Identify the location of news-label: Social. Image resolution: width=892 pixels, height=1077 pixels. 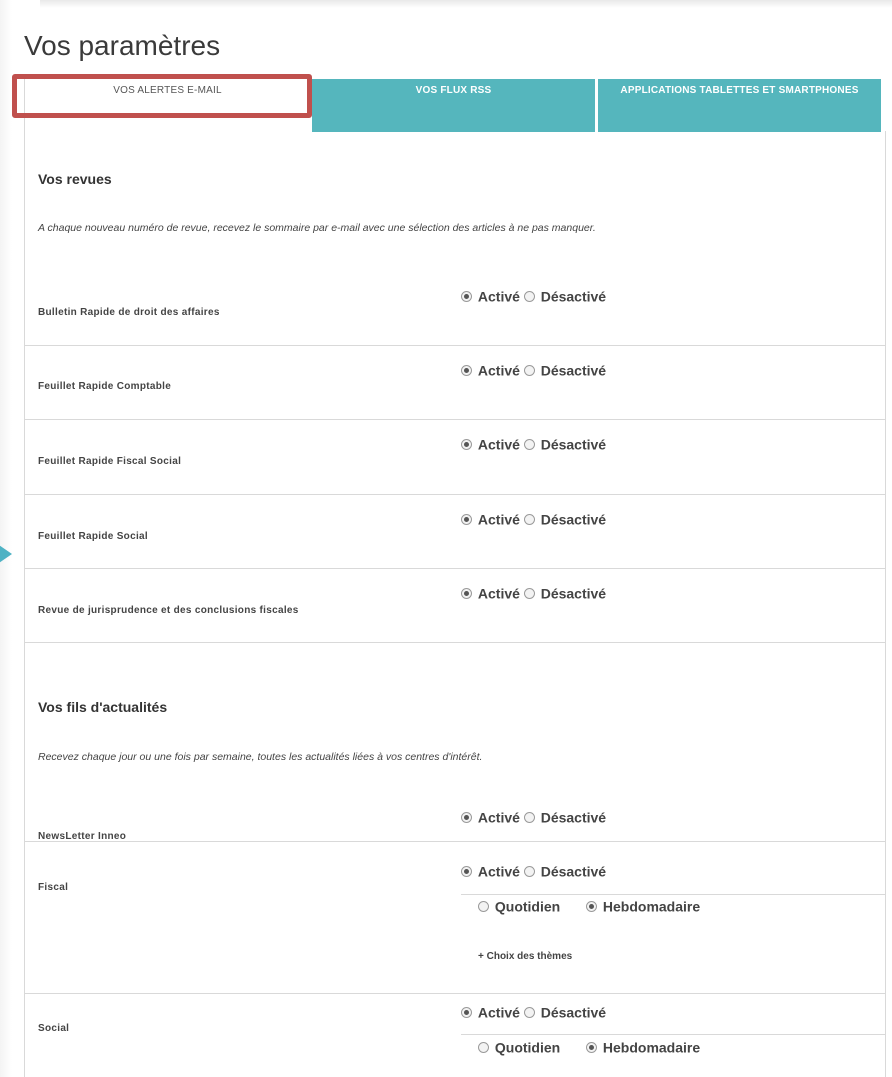
(54, 1028).